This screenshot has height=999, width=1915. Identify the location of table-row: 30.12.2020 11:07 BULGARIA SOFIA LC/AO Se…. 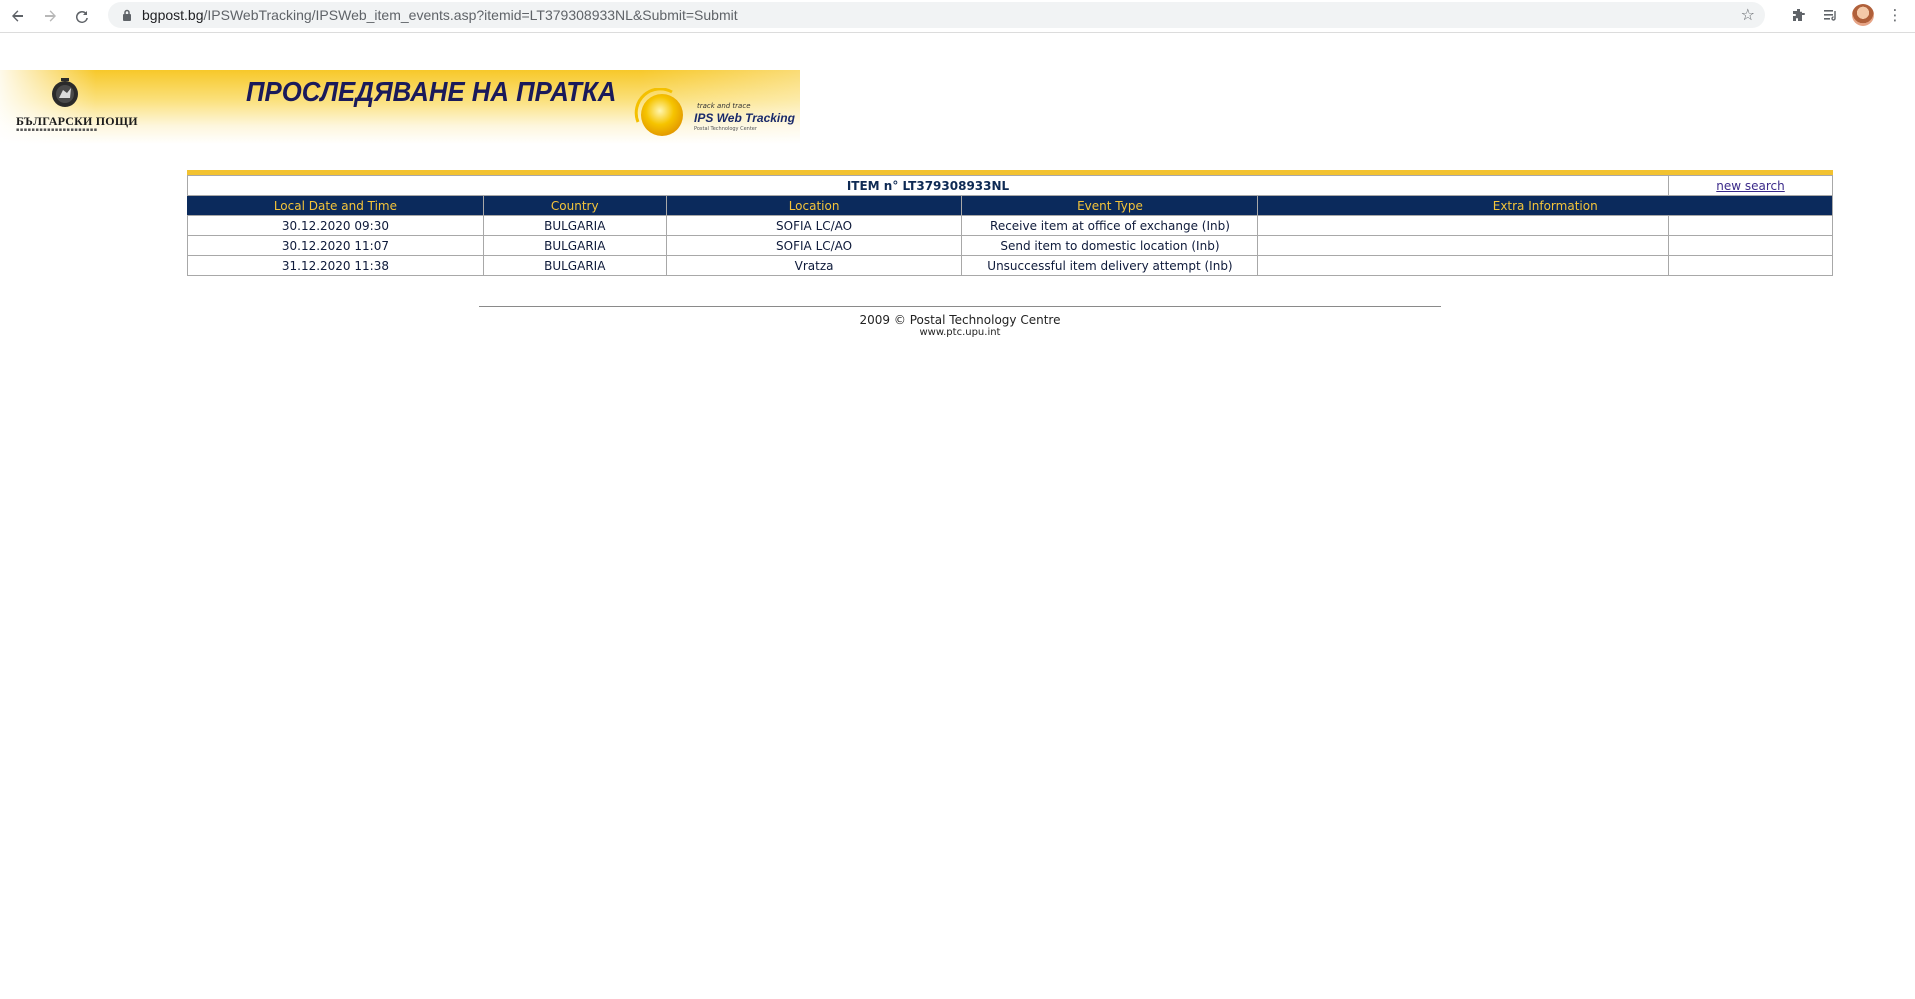
(1010, 245).